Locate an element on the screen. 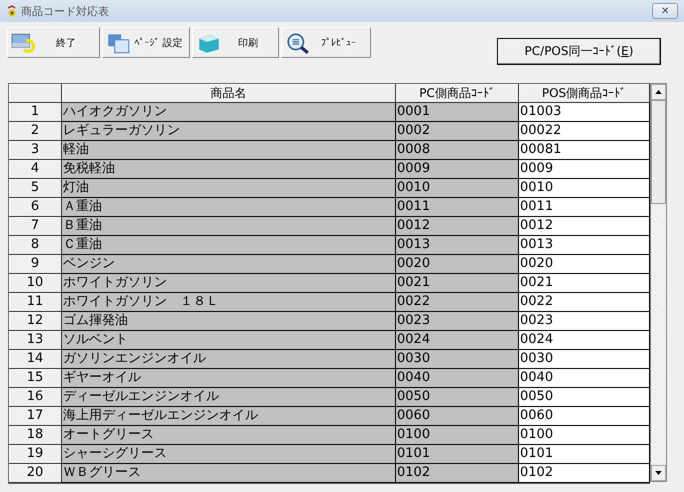 Image resolution: width=684 pixels, height=492 pixels. table-cell: 免税軽油 is located at coordinates (229, 169).